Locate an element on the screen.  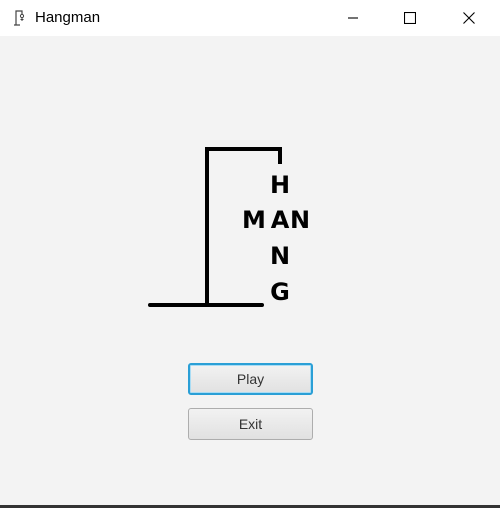
play-button: Play is located at coordinates (250, 379).